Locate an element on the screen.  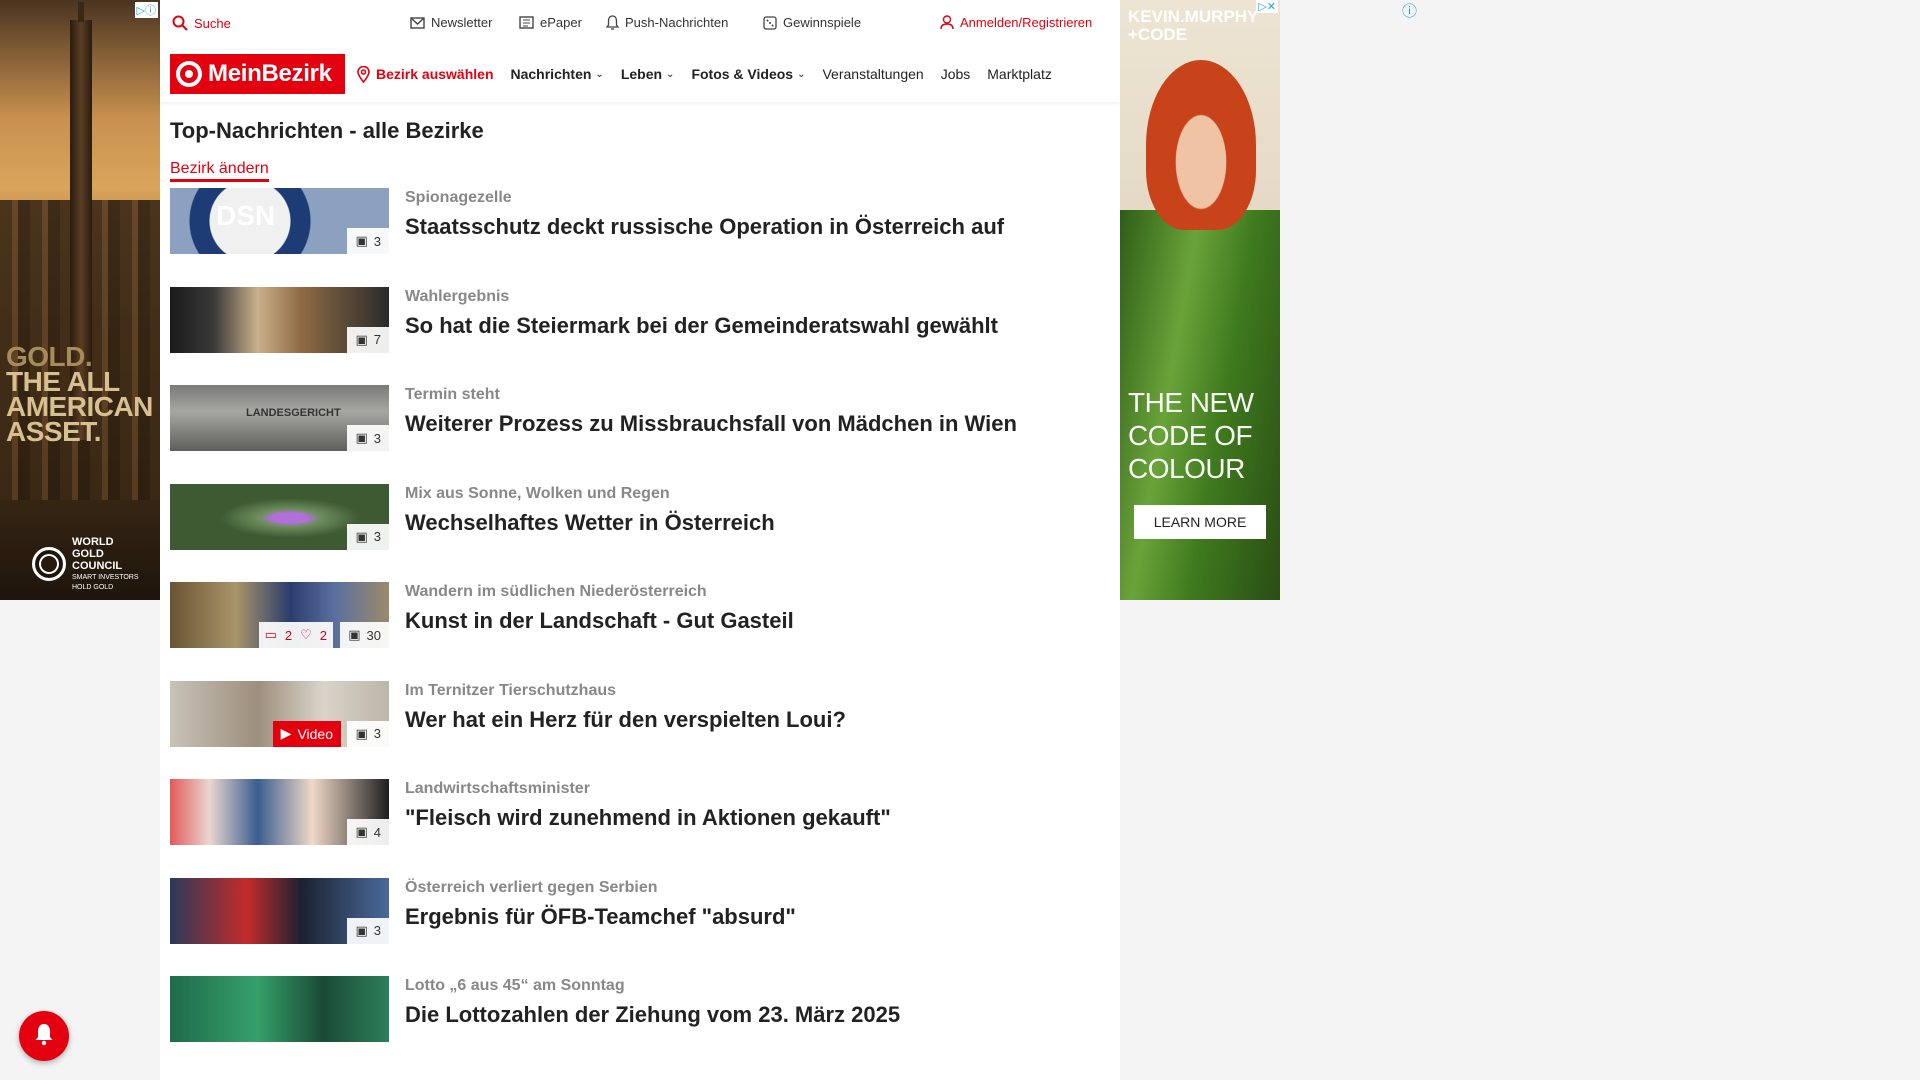
search-icon is located at coordinates (180, 23).